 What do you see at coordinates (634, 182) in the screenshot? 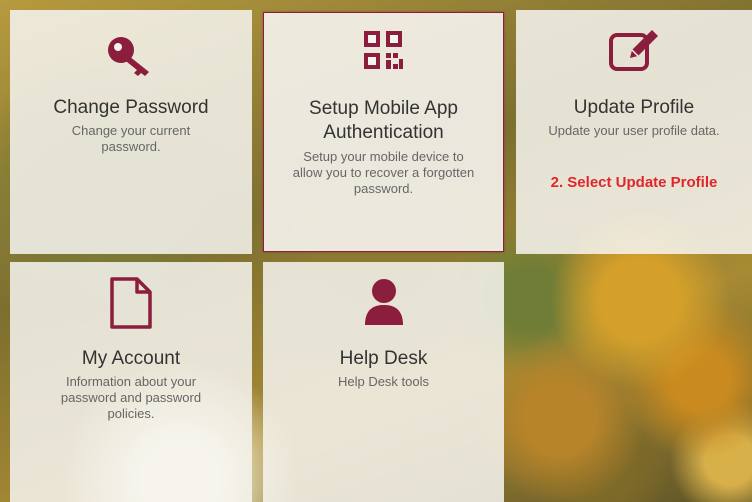
I see `instruction-callout: 2. Select Update Profile` at bounding box center [634, 182].